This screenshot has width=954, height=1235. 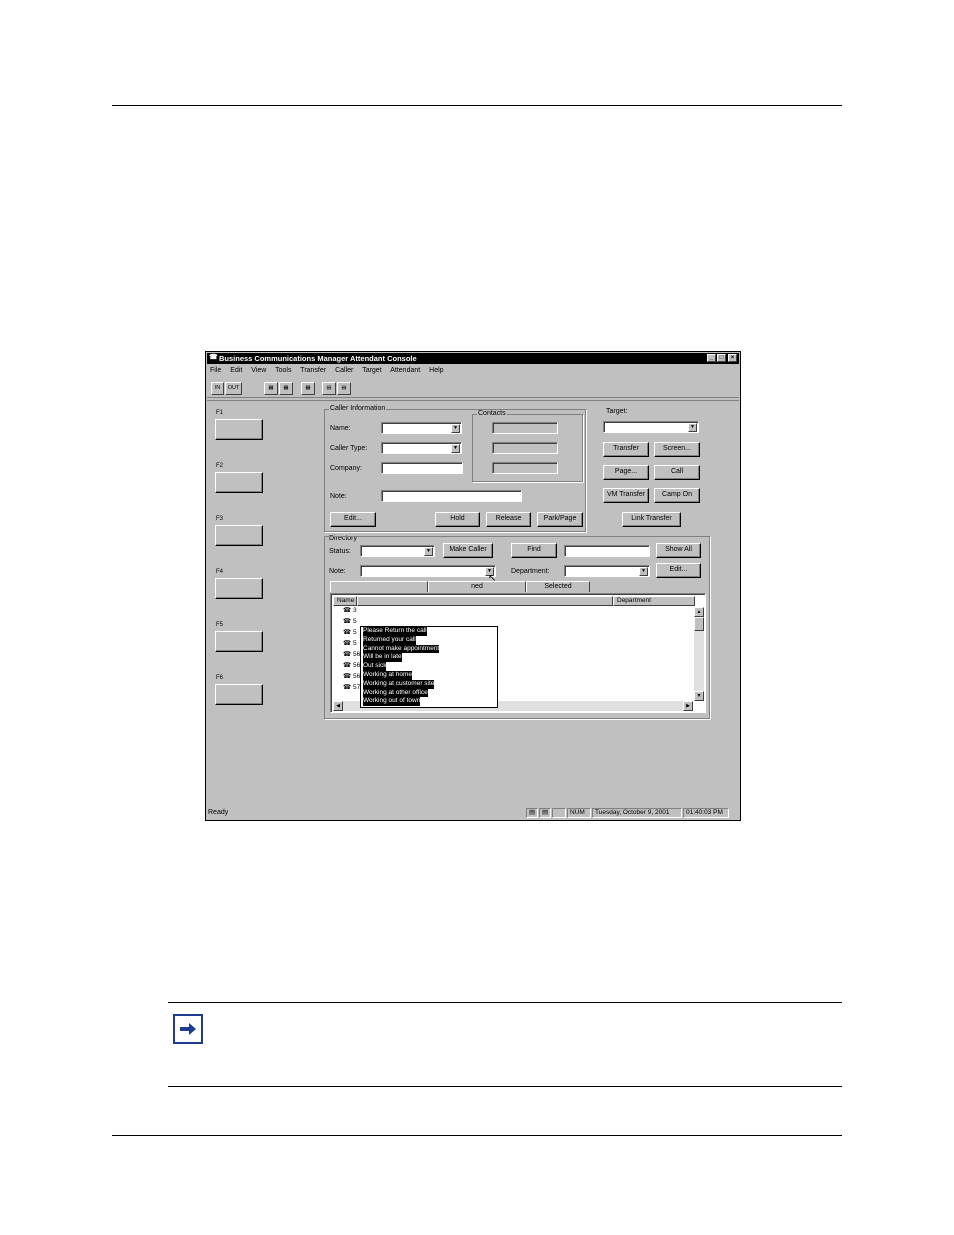 What do you see at coordinates (545, 813) in the screenshot?
I see `status-icon-2: ▤` at bounding box center [545, 813].